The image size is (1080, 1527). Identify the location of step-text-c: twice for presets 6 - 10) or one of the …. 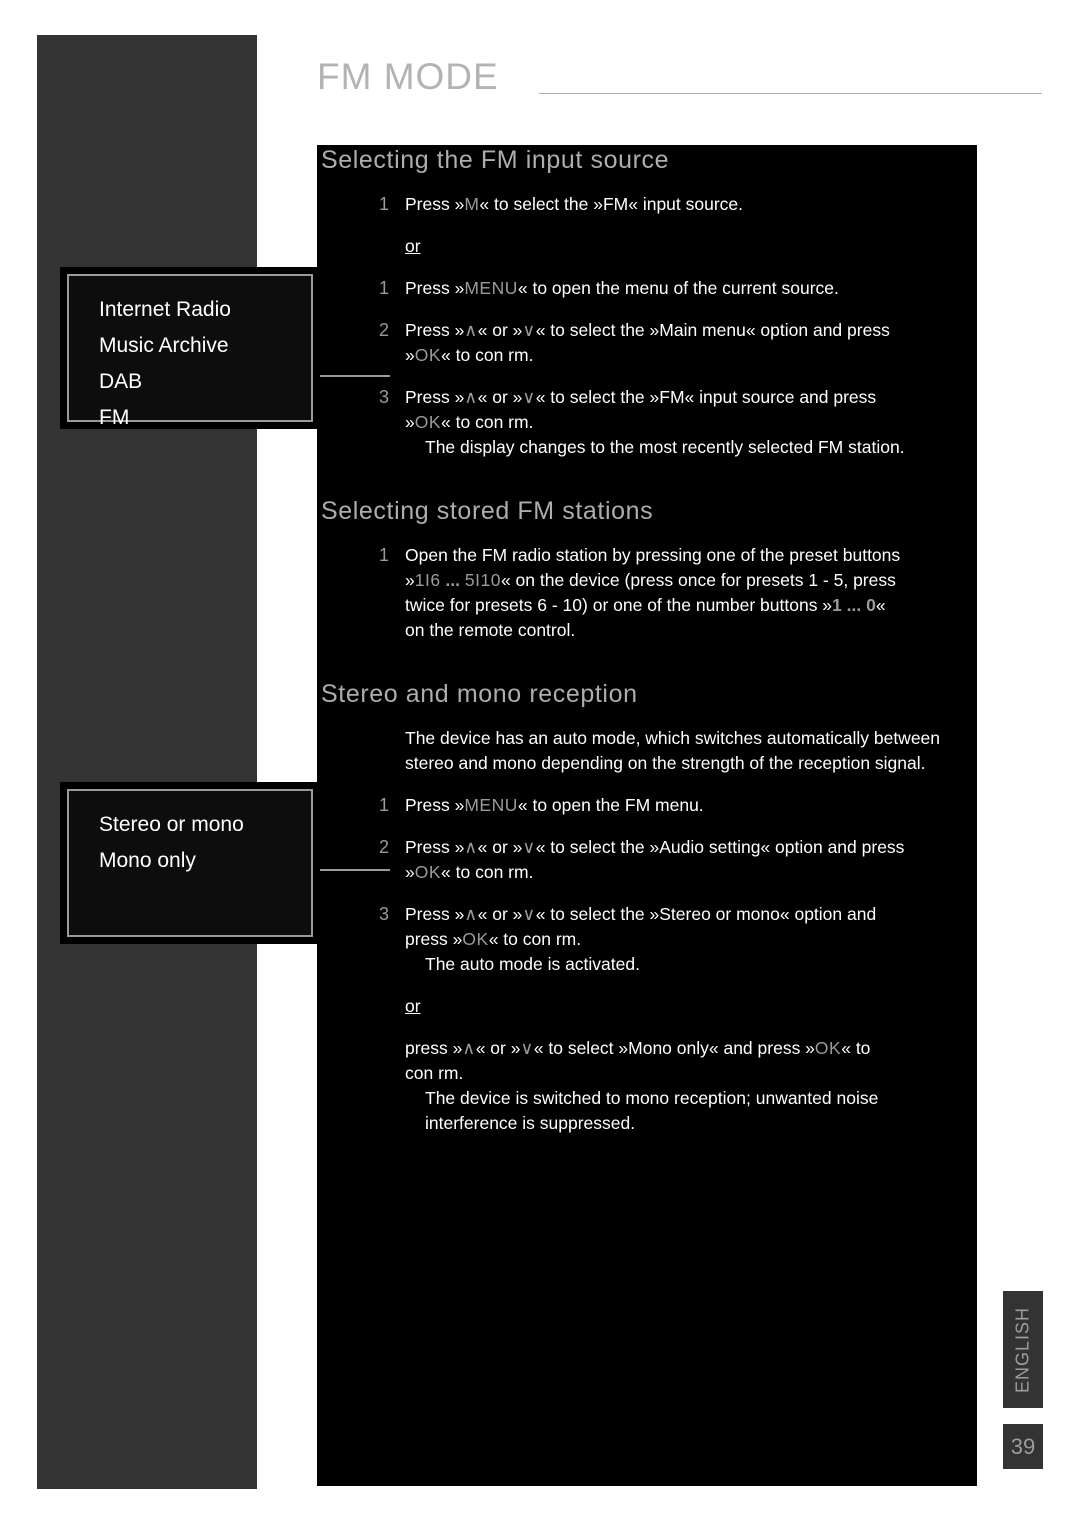
(619, 605).